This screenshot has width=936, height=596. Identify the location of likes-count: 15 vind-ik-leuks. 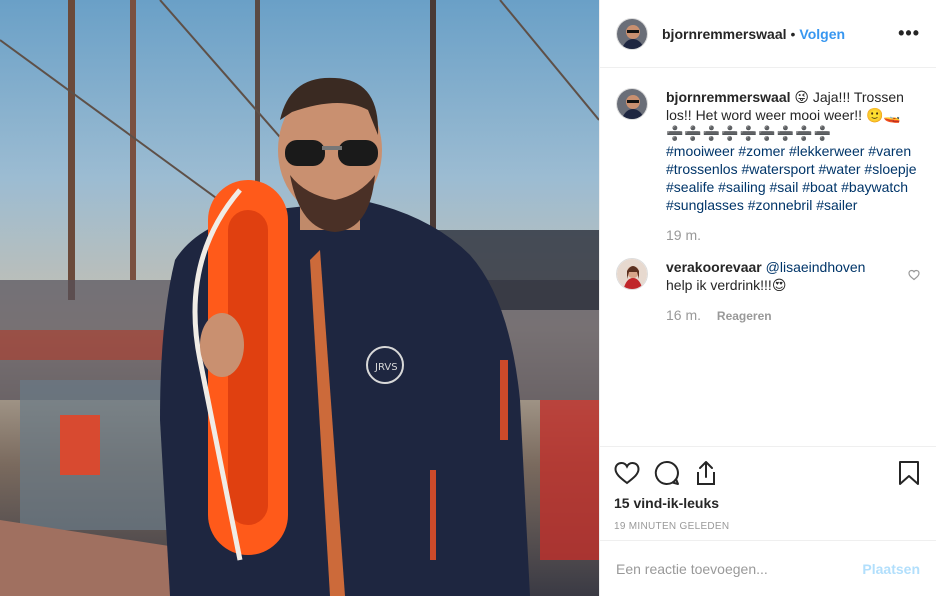
(767, 503).